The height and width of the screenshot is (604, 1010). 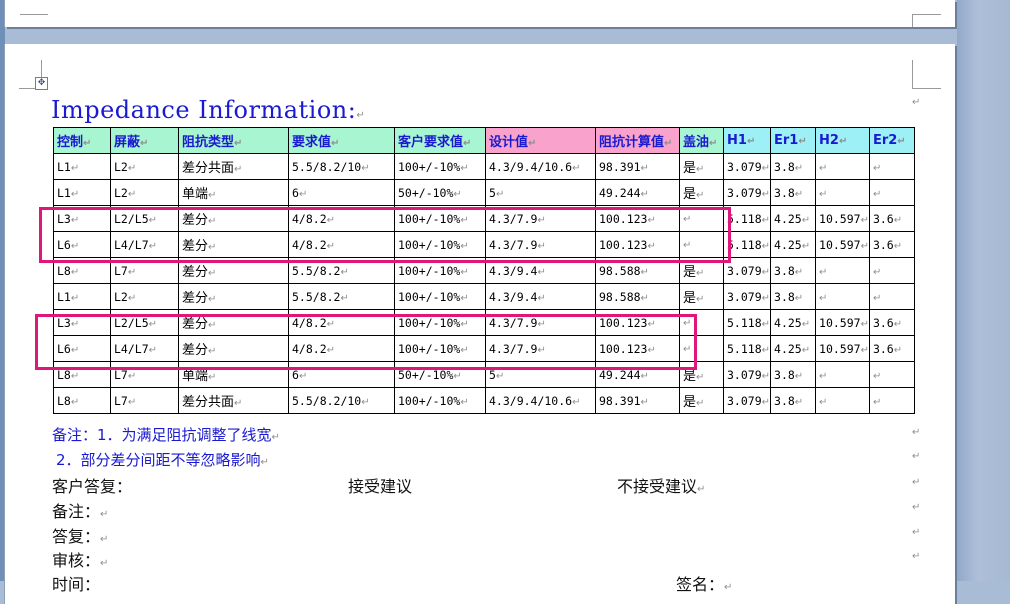 I want to click on table-cell: 5.5/8.2/10↵, so click(x=341, y=166).